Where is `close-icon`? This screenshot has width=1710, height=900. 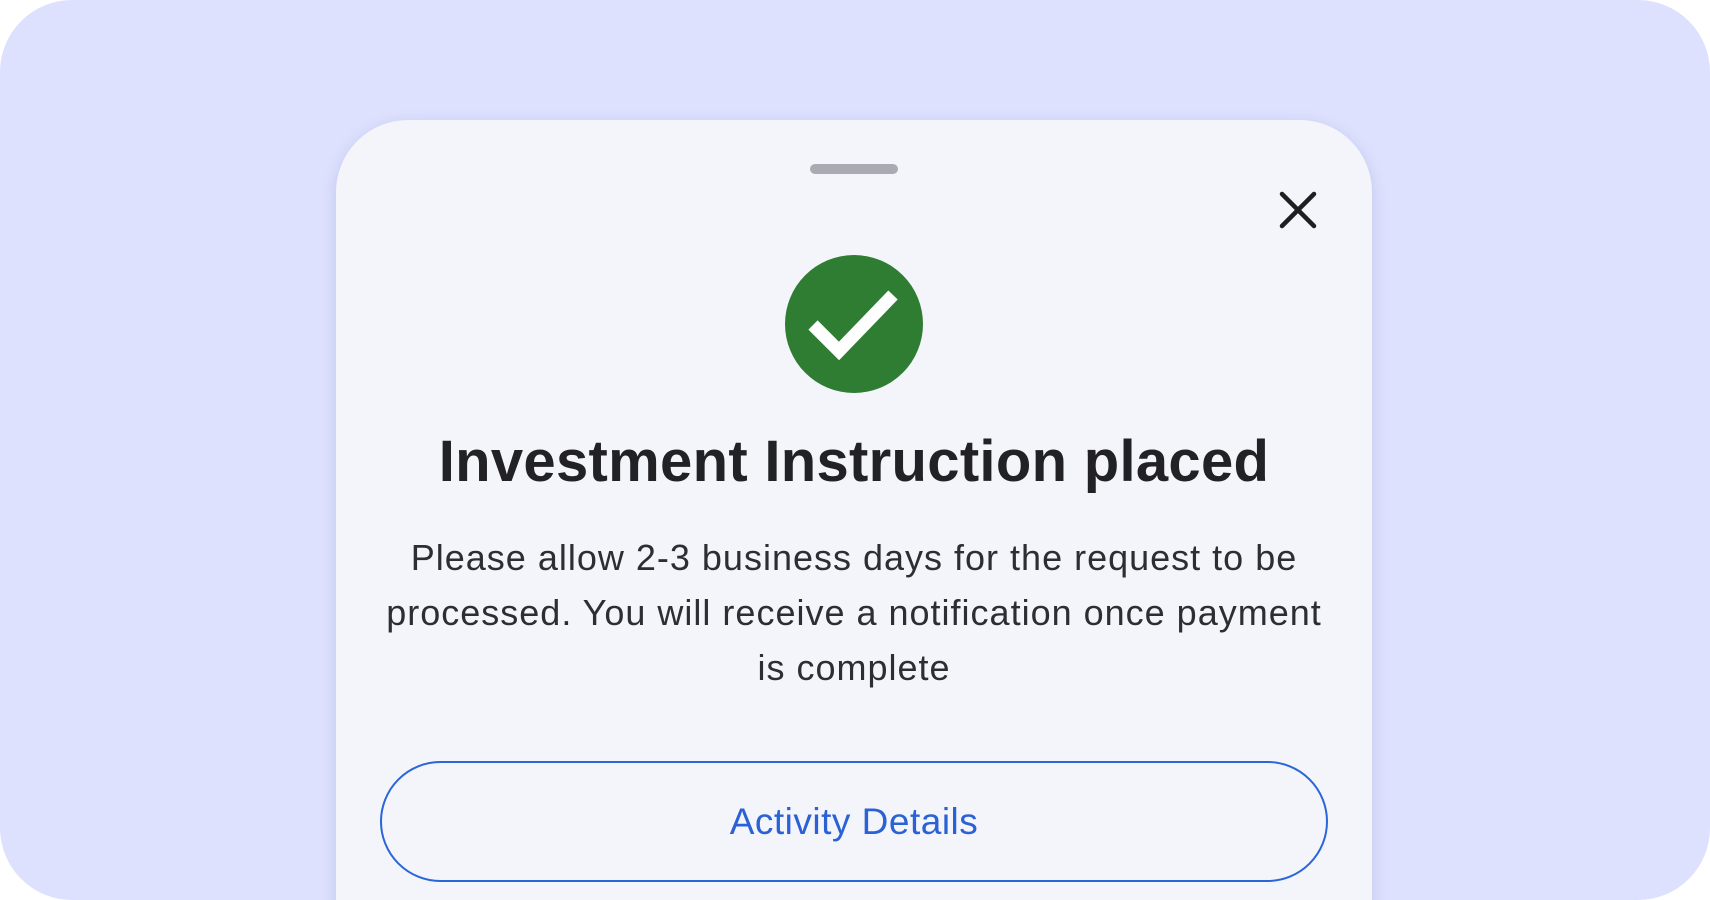
close-icon is located at coordinates (1298, 210).